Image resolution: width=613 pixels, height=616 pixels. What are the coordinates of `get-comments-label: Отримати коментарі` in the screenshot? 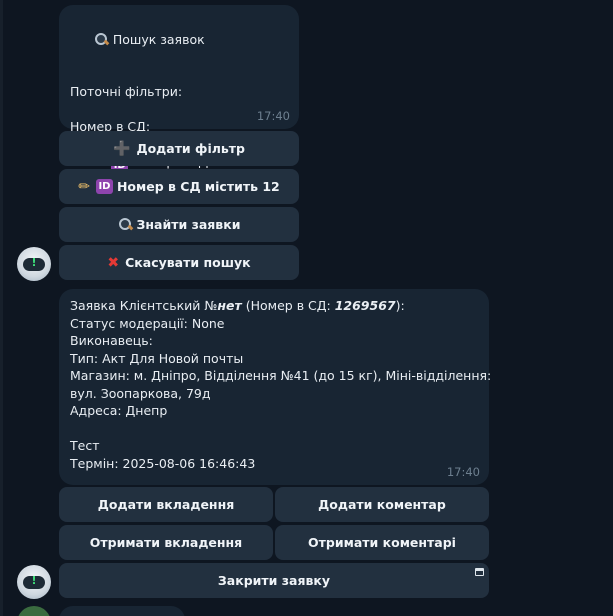 It's located at (382, 542).